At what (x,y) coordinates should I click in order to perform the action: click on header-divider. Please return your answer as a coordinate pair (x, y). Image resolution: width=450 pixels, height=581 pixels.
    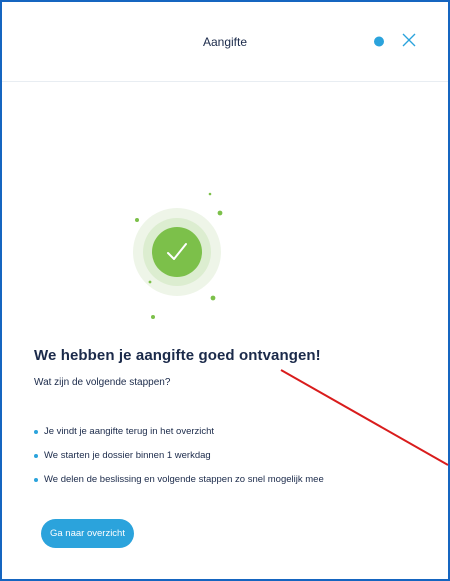
    Looking at the image, I should click on (225, 81).